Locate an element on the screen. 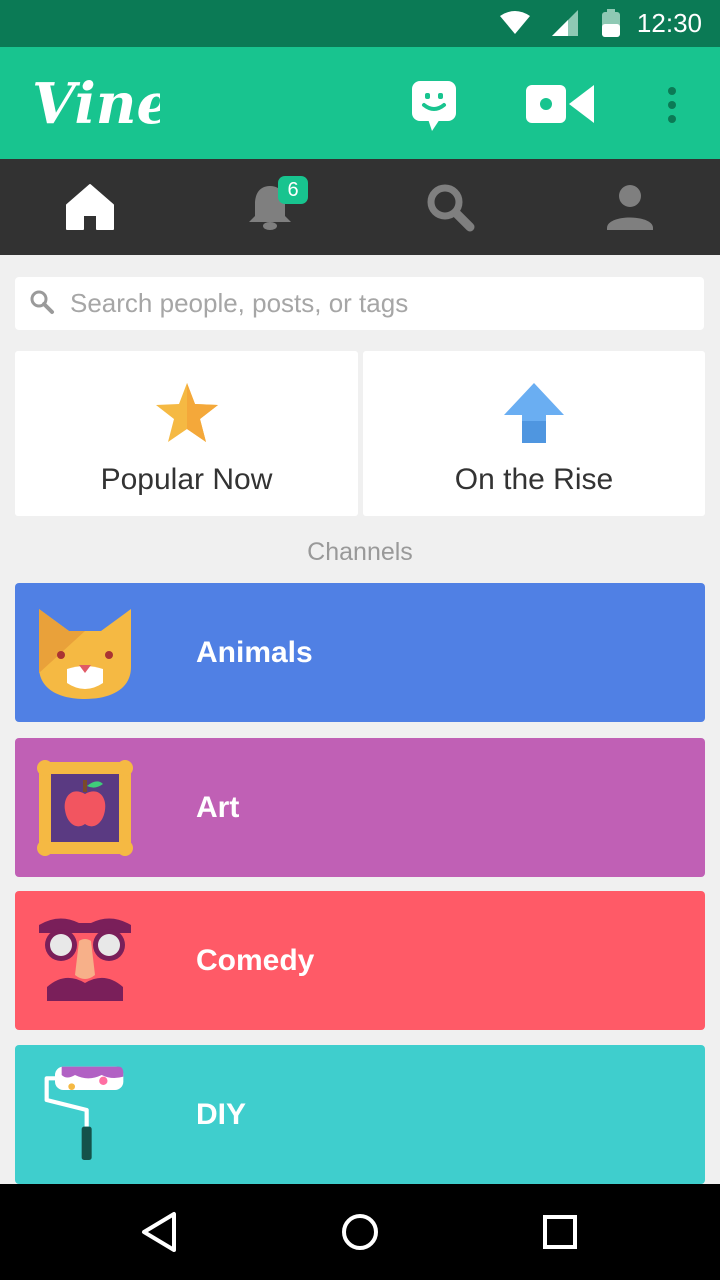 This screenshot has height=1280, width=720. channel-diy: DIY is located at coordinates (360, 1114).